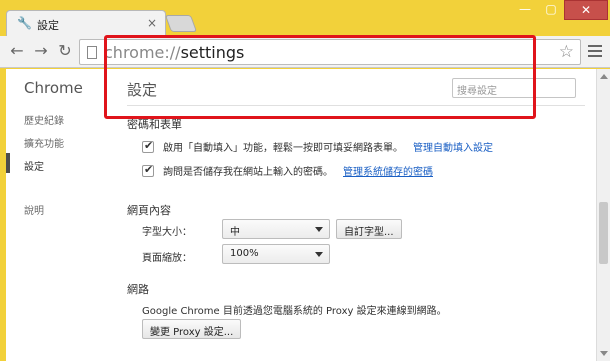 This screenshot has width=610, height=361. What do you see at coordinates (34, 209) in the screenshot?
I see `sidebar-item-help: 說明` at bounding box center [34, 209].